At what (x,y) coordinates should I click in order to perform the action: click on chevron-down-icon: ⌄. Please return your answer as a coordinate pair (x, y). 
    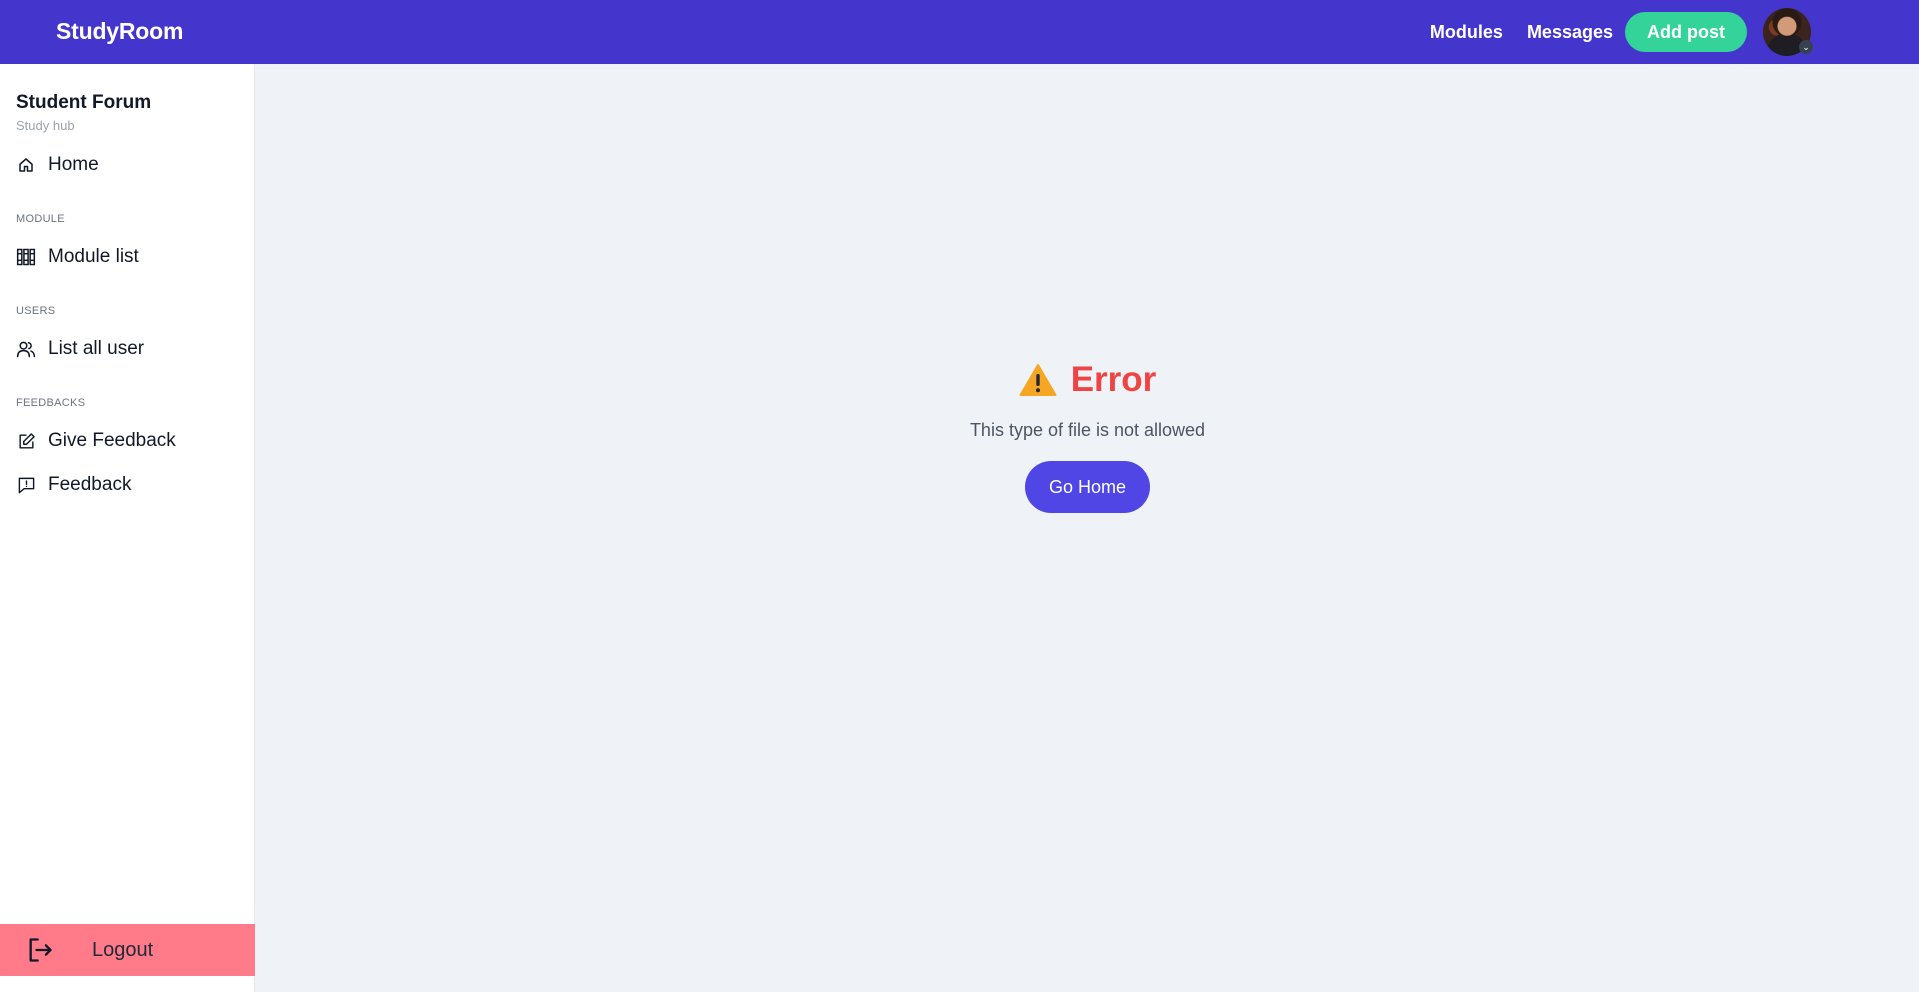
    Looking at the image, I should click on (1806, 47).